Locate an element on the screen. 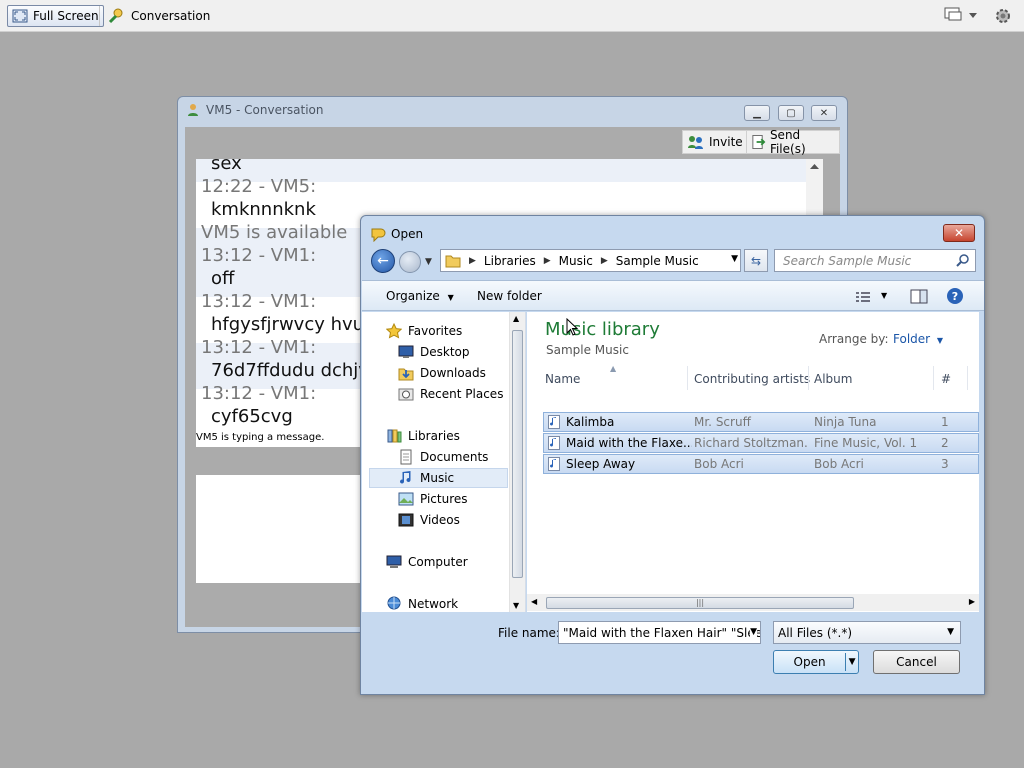 The width and height of the screenshot is (1024, 768). scroll-right-icon: ▶ is located at coordinates (972, 601).